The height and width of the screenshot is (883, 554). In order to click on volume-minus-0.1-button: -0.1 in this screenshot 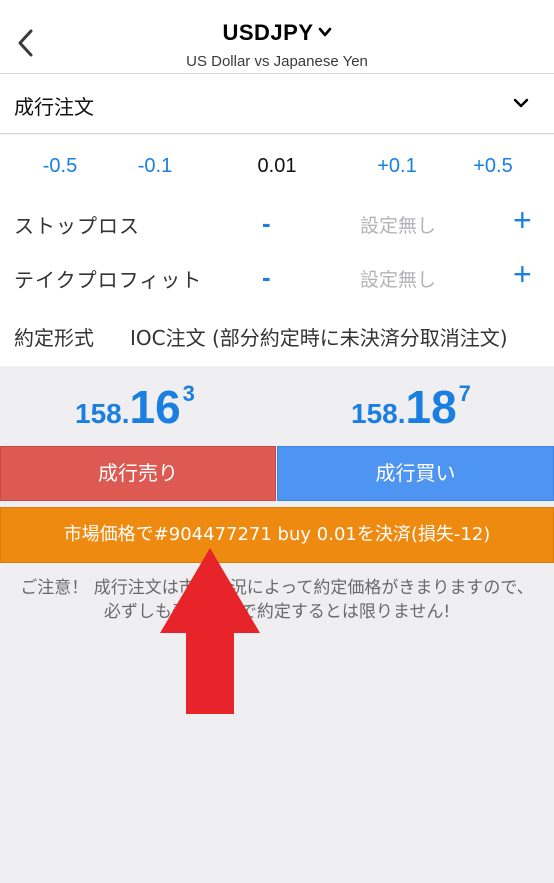, I will do `click(155, 166)`.